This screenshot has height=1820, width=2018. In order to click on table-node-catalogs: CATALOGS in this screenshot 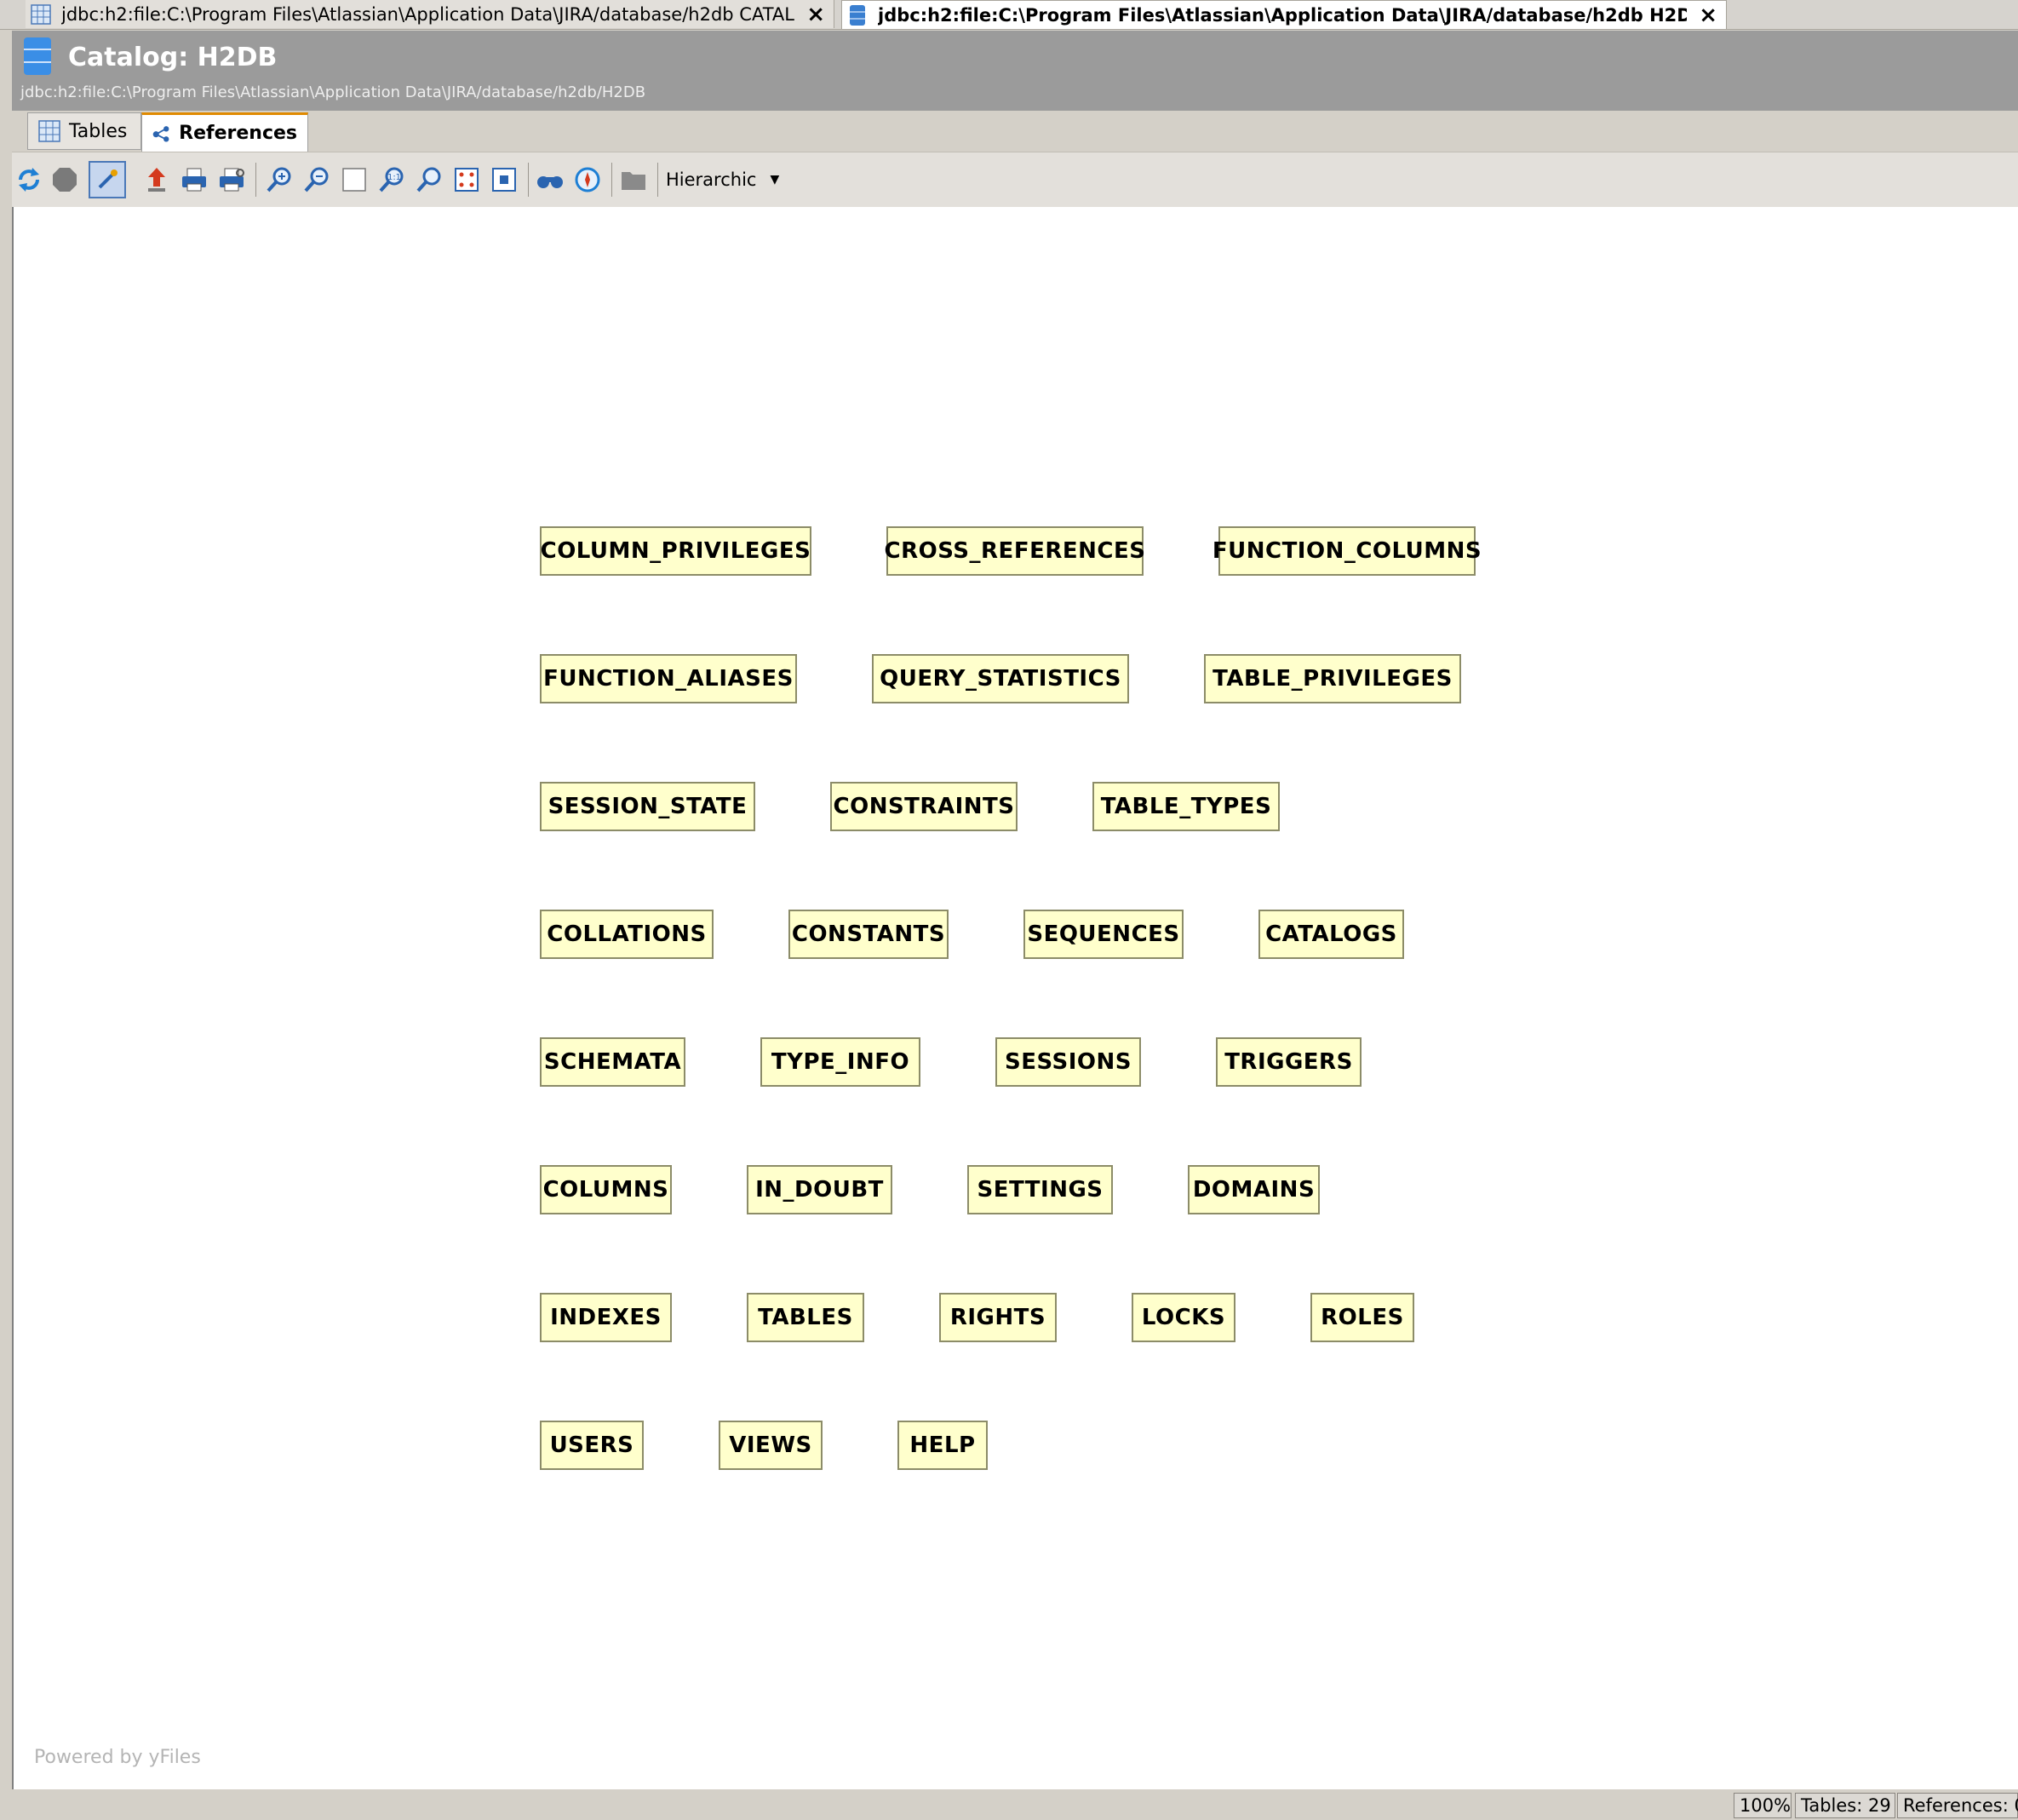, I will do `click(1331, 934)`.